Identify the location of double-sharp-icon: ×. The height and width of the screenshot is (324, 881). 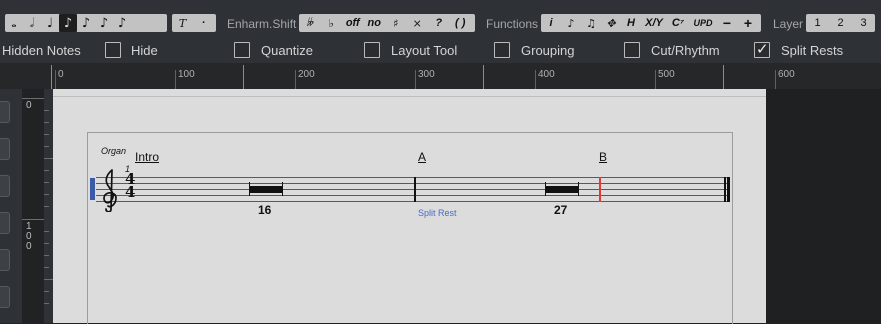
(418, 23).